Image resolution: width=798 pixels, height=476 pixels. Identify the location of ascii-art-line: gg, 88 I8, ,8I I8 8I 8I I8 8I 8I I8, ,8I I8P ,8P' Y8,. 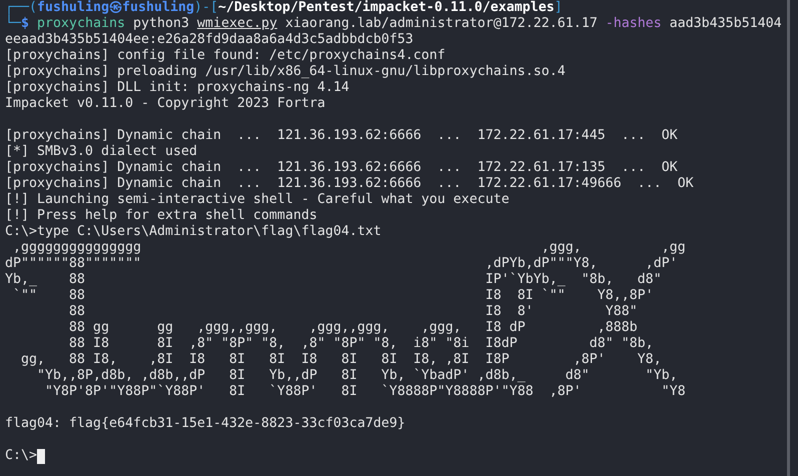
(341, 360).